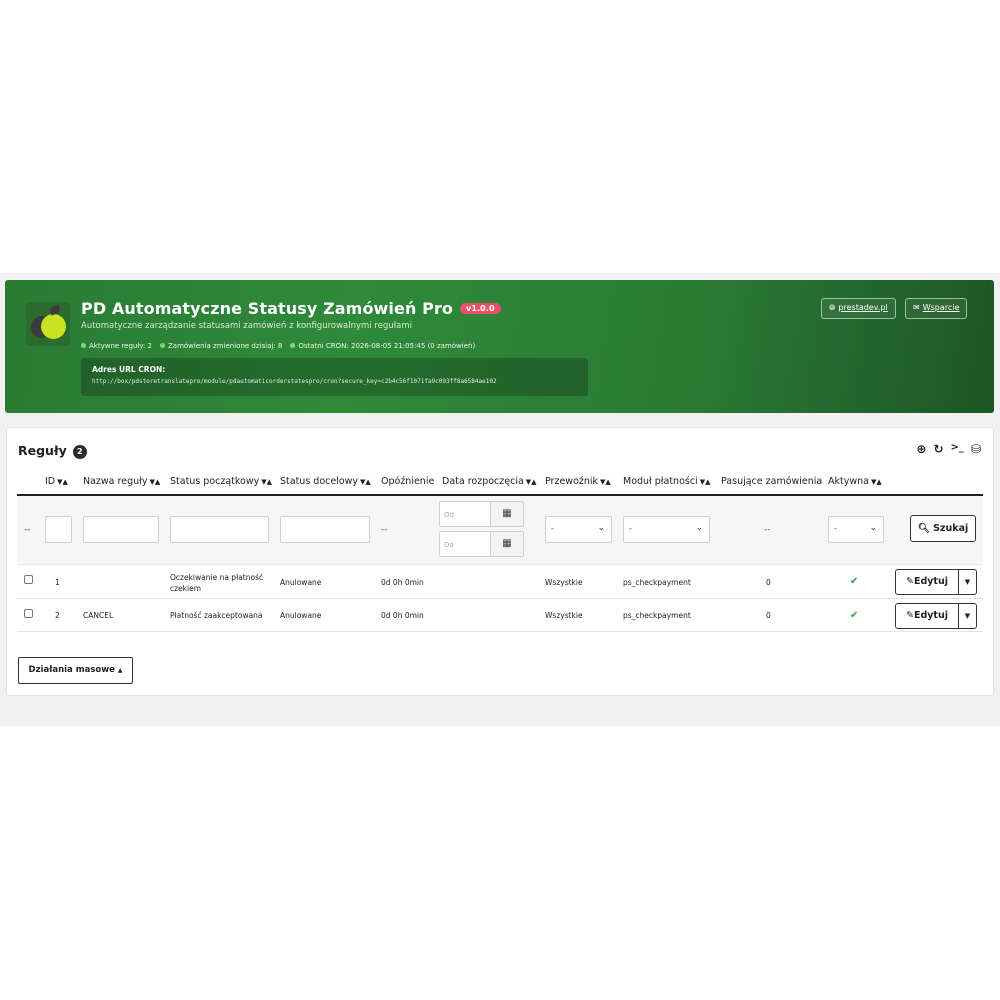  Describe the element at coordinates (943, 528) in the screenshot. I see `search-button: 🔍︎ Szukaj` at that location.